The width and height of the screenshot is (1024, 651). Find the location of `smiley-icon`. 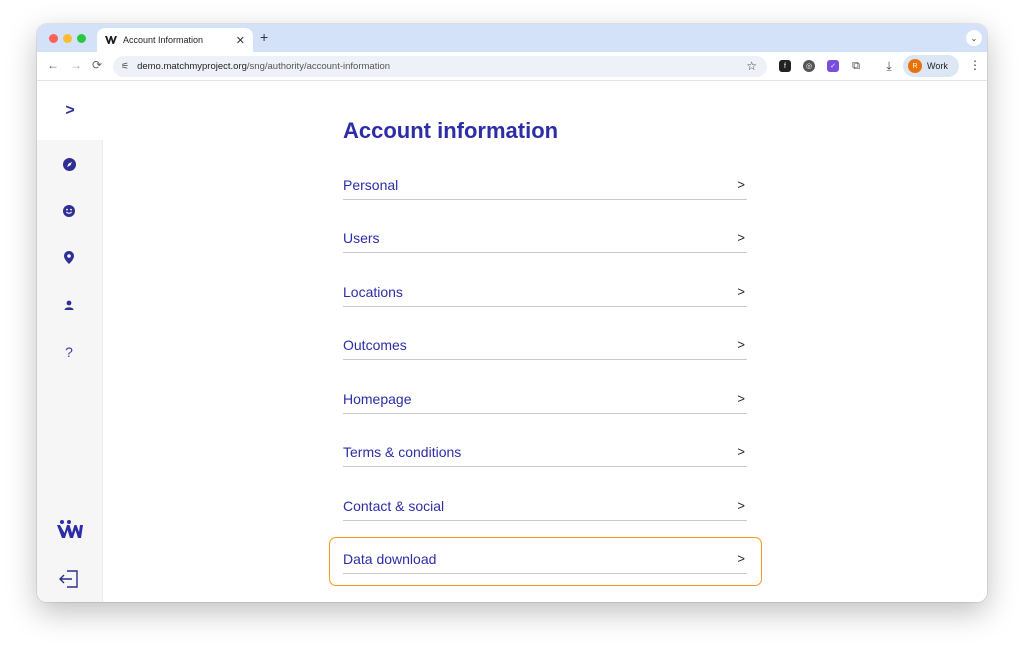

smiley-icon is located at coordinates (69, 211).